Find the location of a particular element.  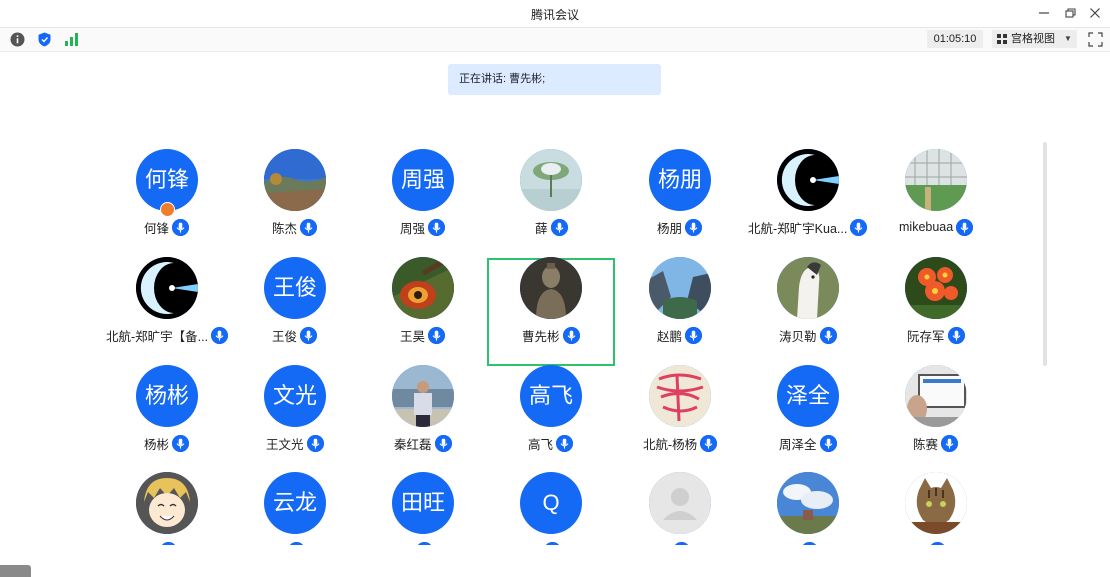

participant-name-row: 何锋 is located at coordinates (167, 227).